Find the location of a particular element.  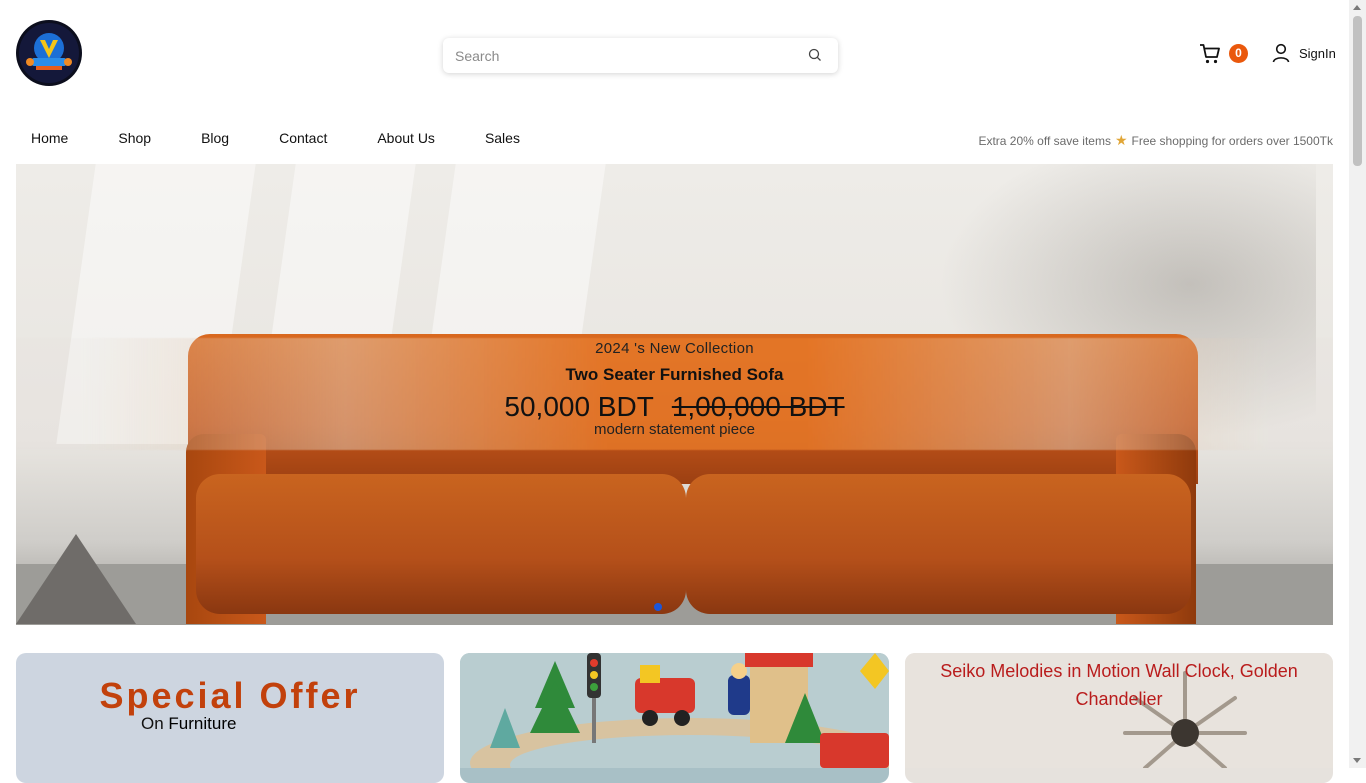

user-icon is located at coordinates (1281, 53).